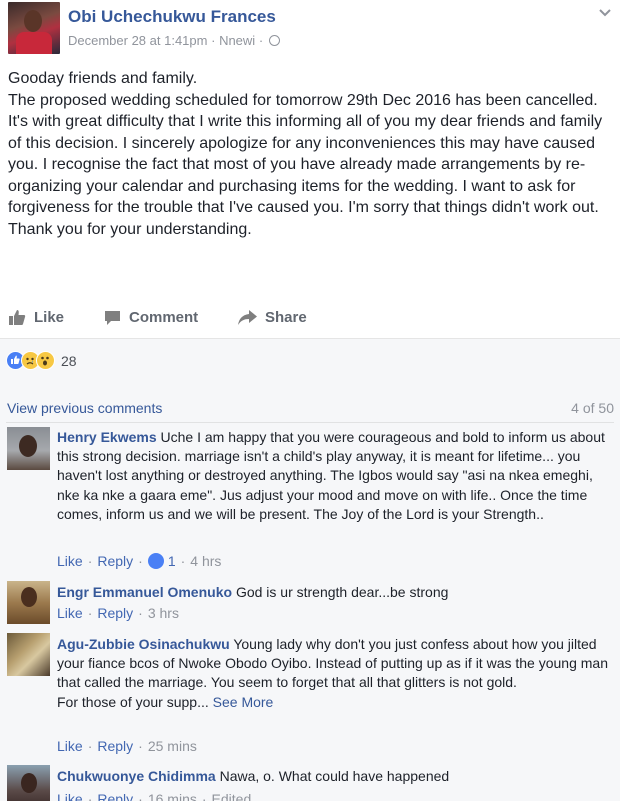  Describe the element at coordinates (136, 776) in the screenshot. I see `comment-author: Chukwuonye Chidimma` at that location.